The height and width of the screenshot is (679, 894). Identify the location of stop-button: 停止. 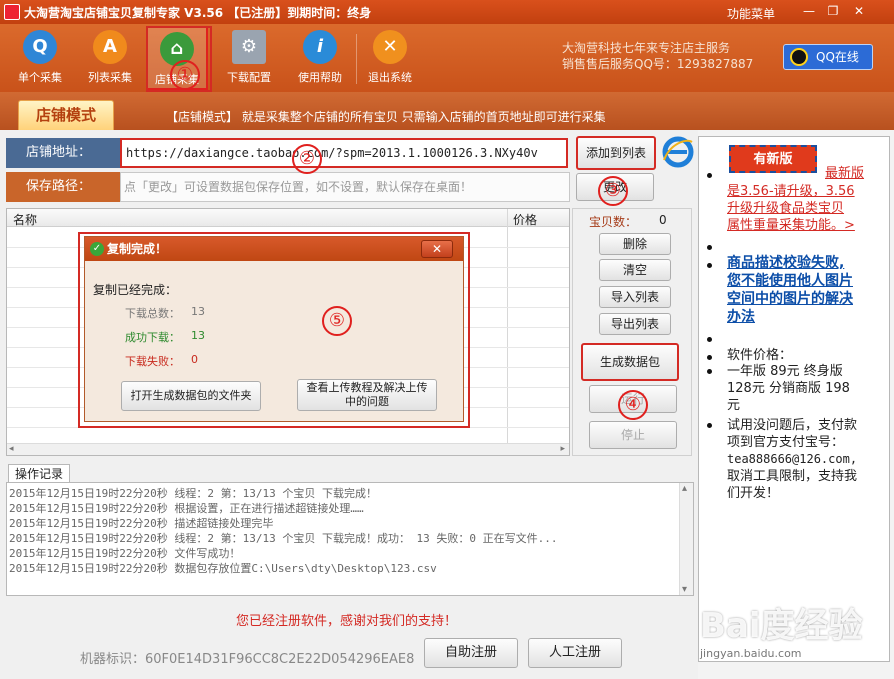
(633, 435).